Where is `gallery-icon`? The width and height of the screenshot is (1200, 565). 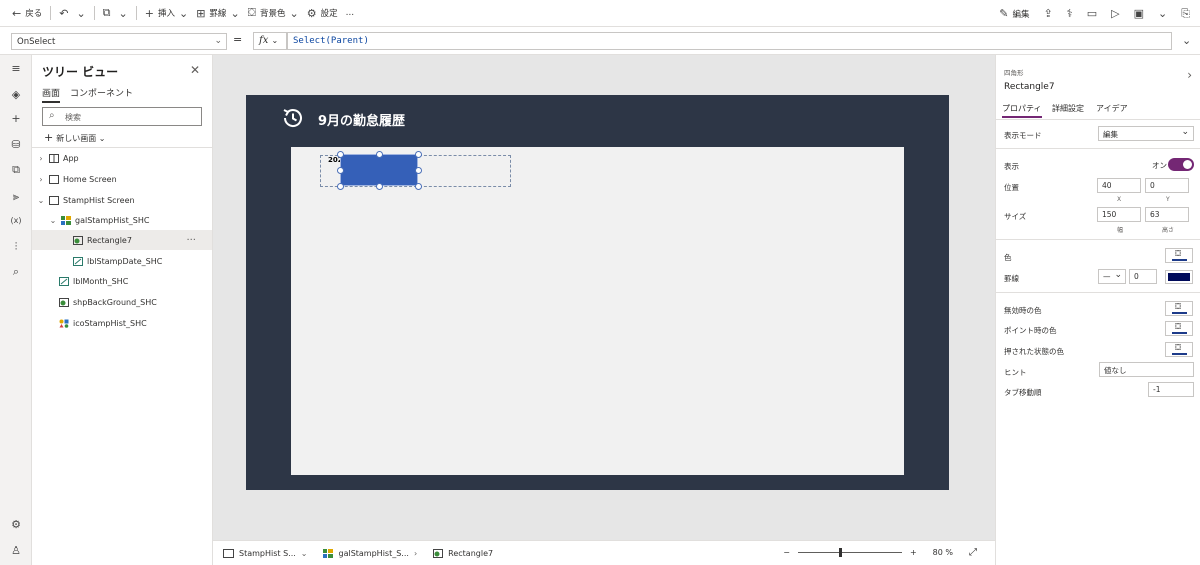 gallery-icon is located at coordinates (328, 553).